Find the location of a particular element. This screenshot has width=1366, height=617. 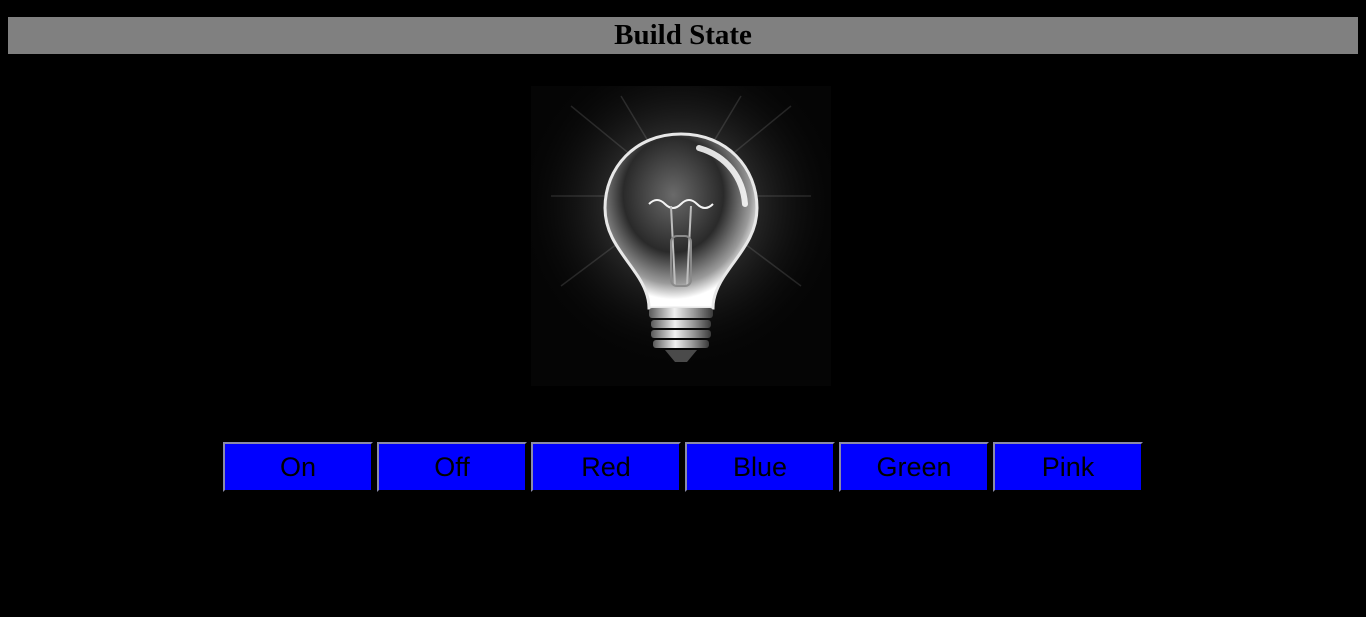

page-header: Build State is located at coordinates (683, 35).